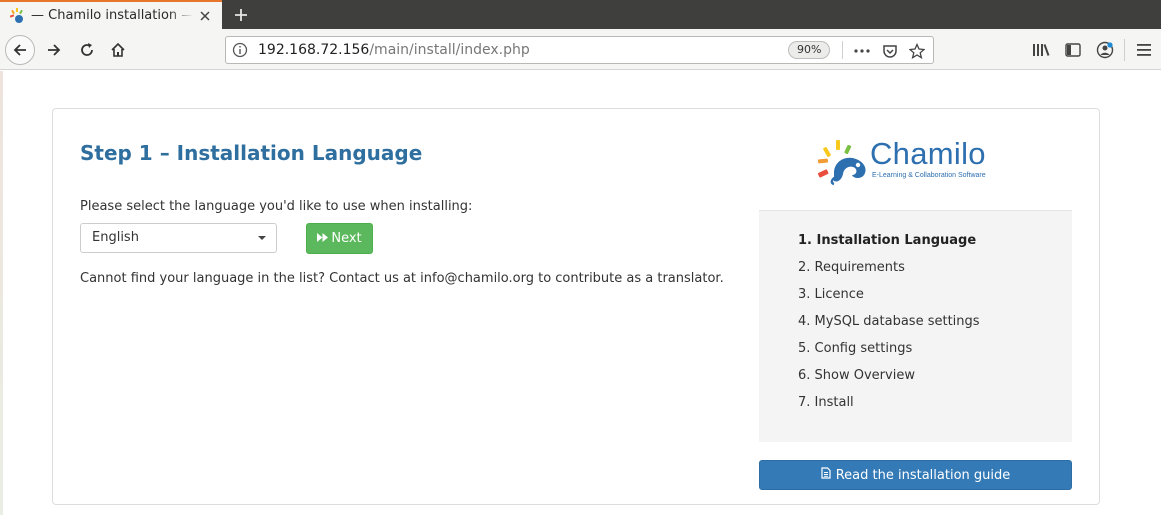 This screenshot has height=515, width=1161. I want to click on url-text: 192.168.72.156/main/install/index.php, so click(394, 50).